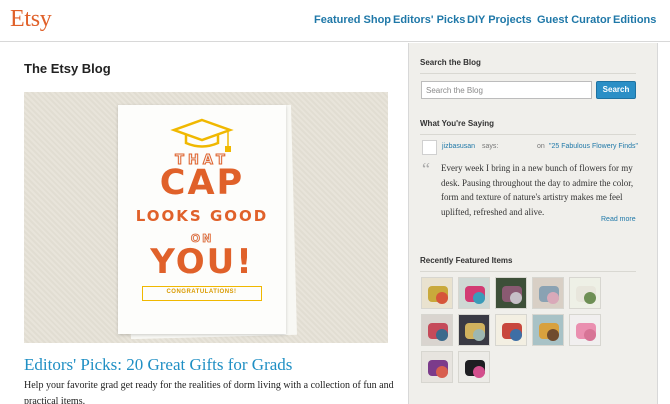 The width and height of the screenshot is (670, 404). Describe the element at coordinates (541, 146) in the screenshot. I see `on-label: on` at that location.